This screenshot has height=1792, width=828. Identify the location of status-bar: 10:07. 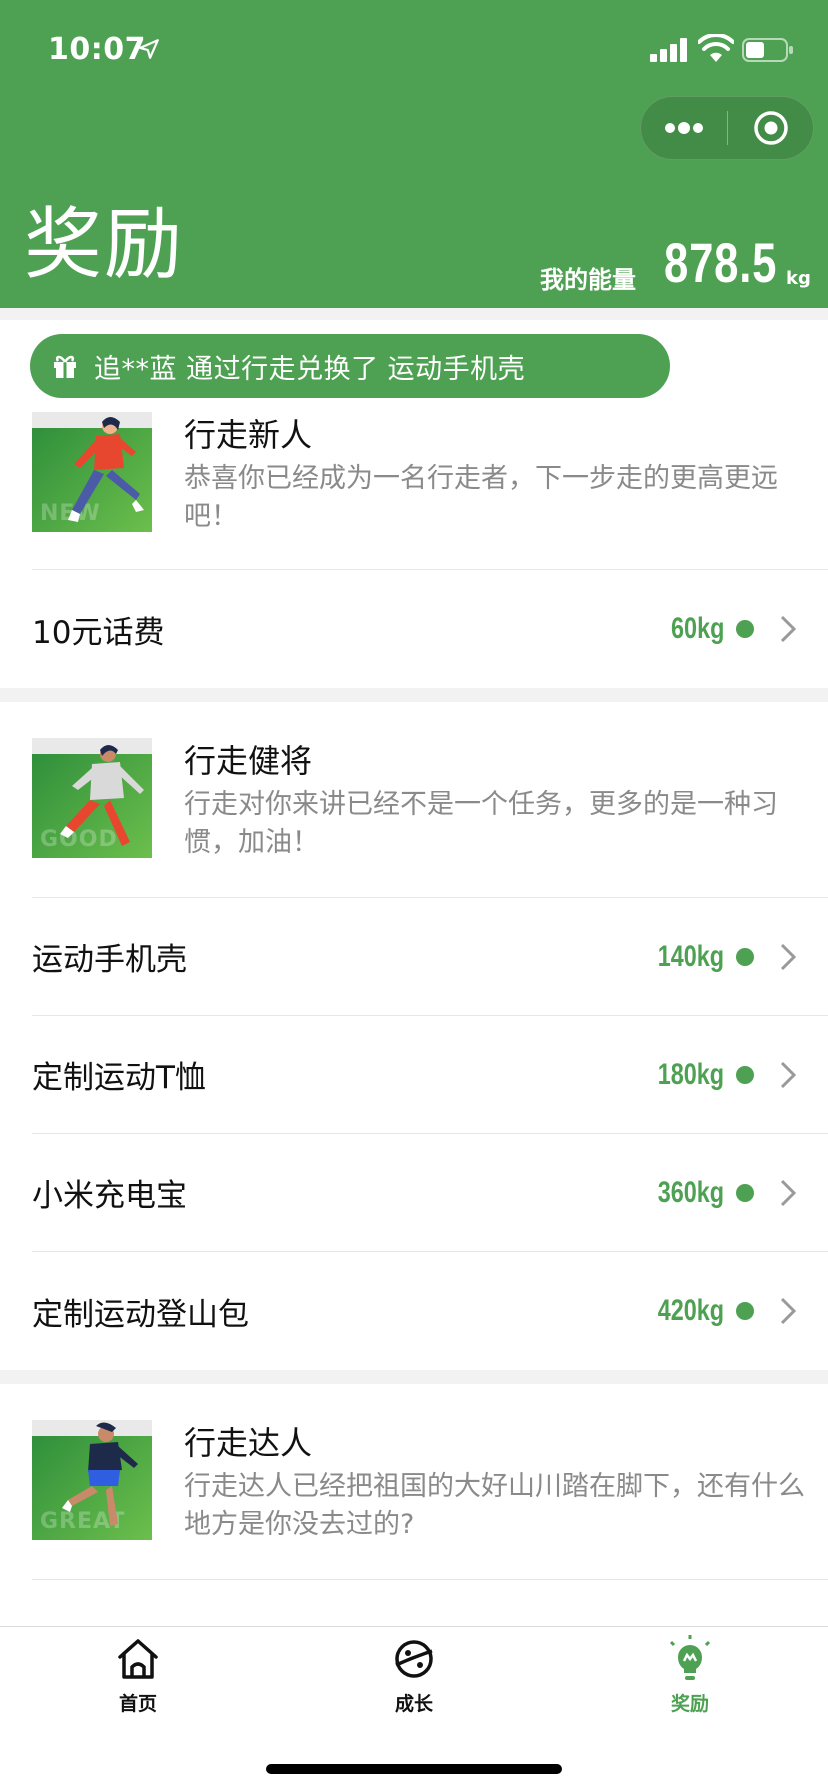
(414, 50).